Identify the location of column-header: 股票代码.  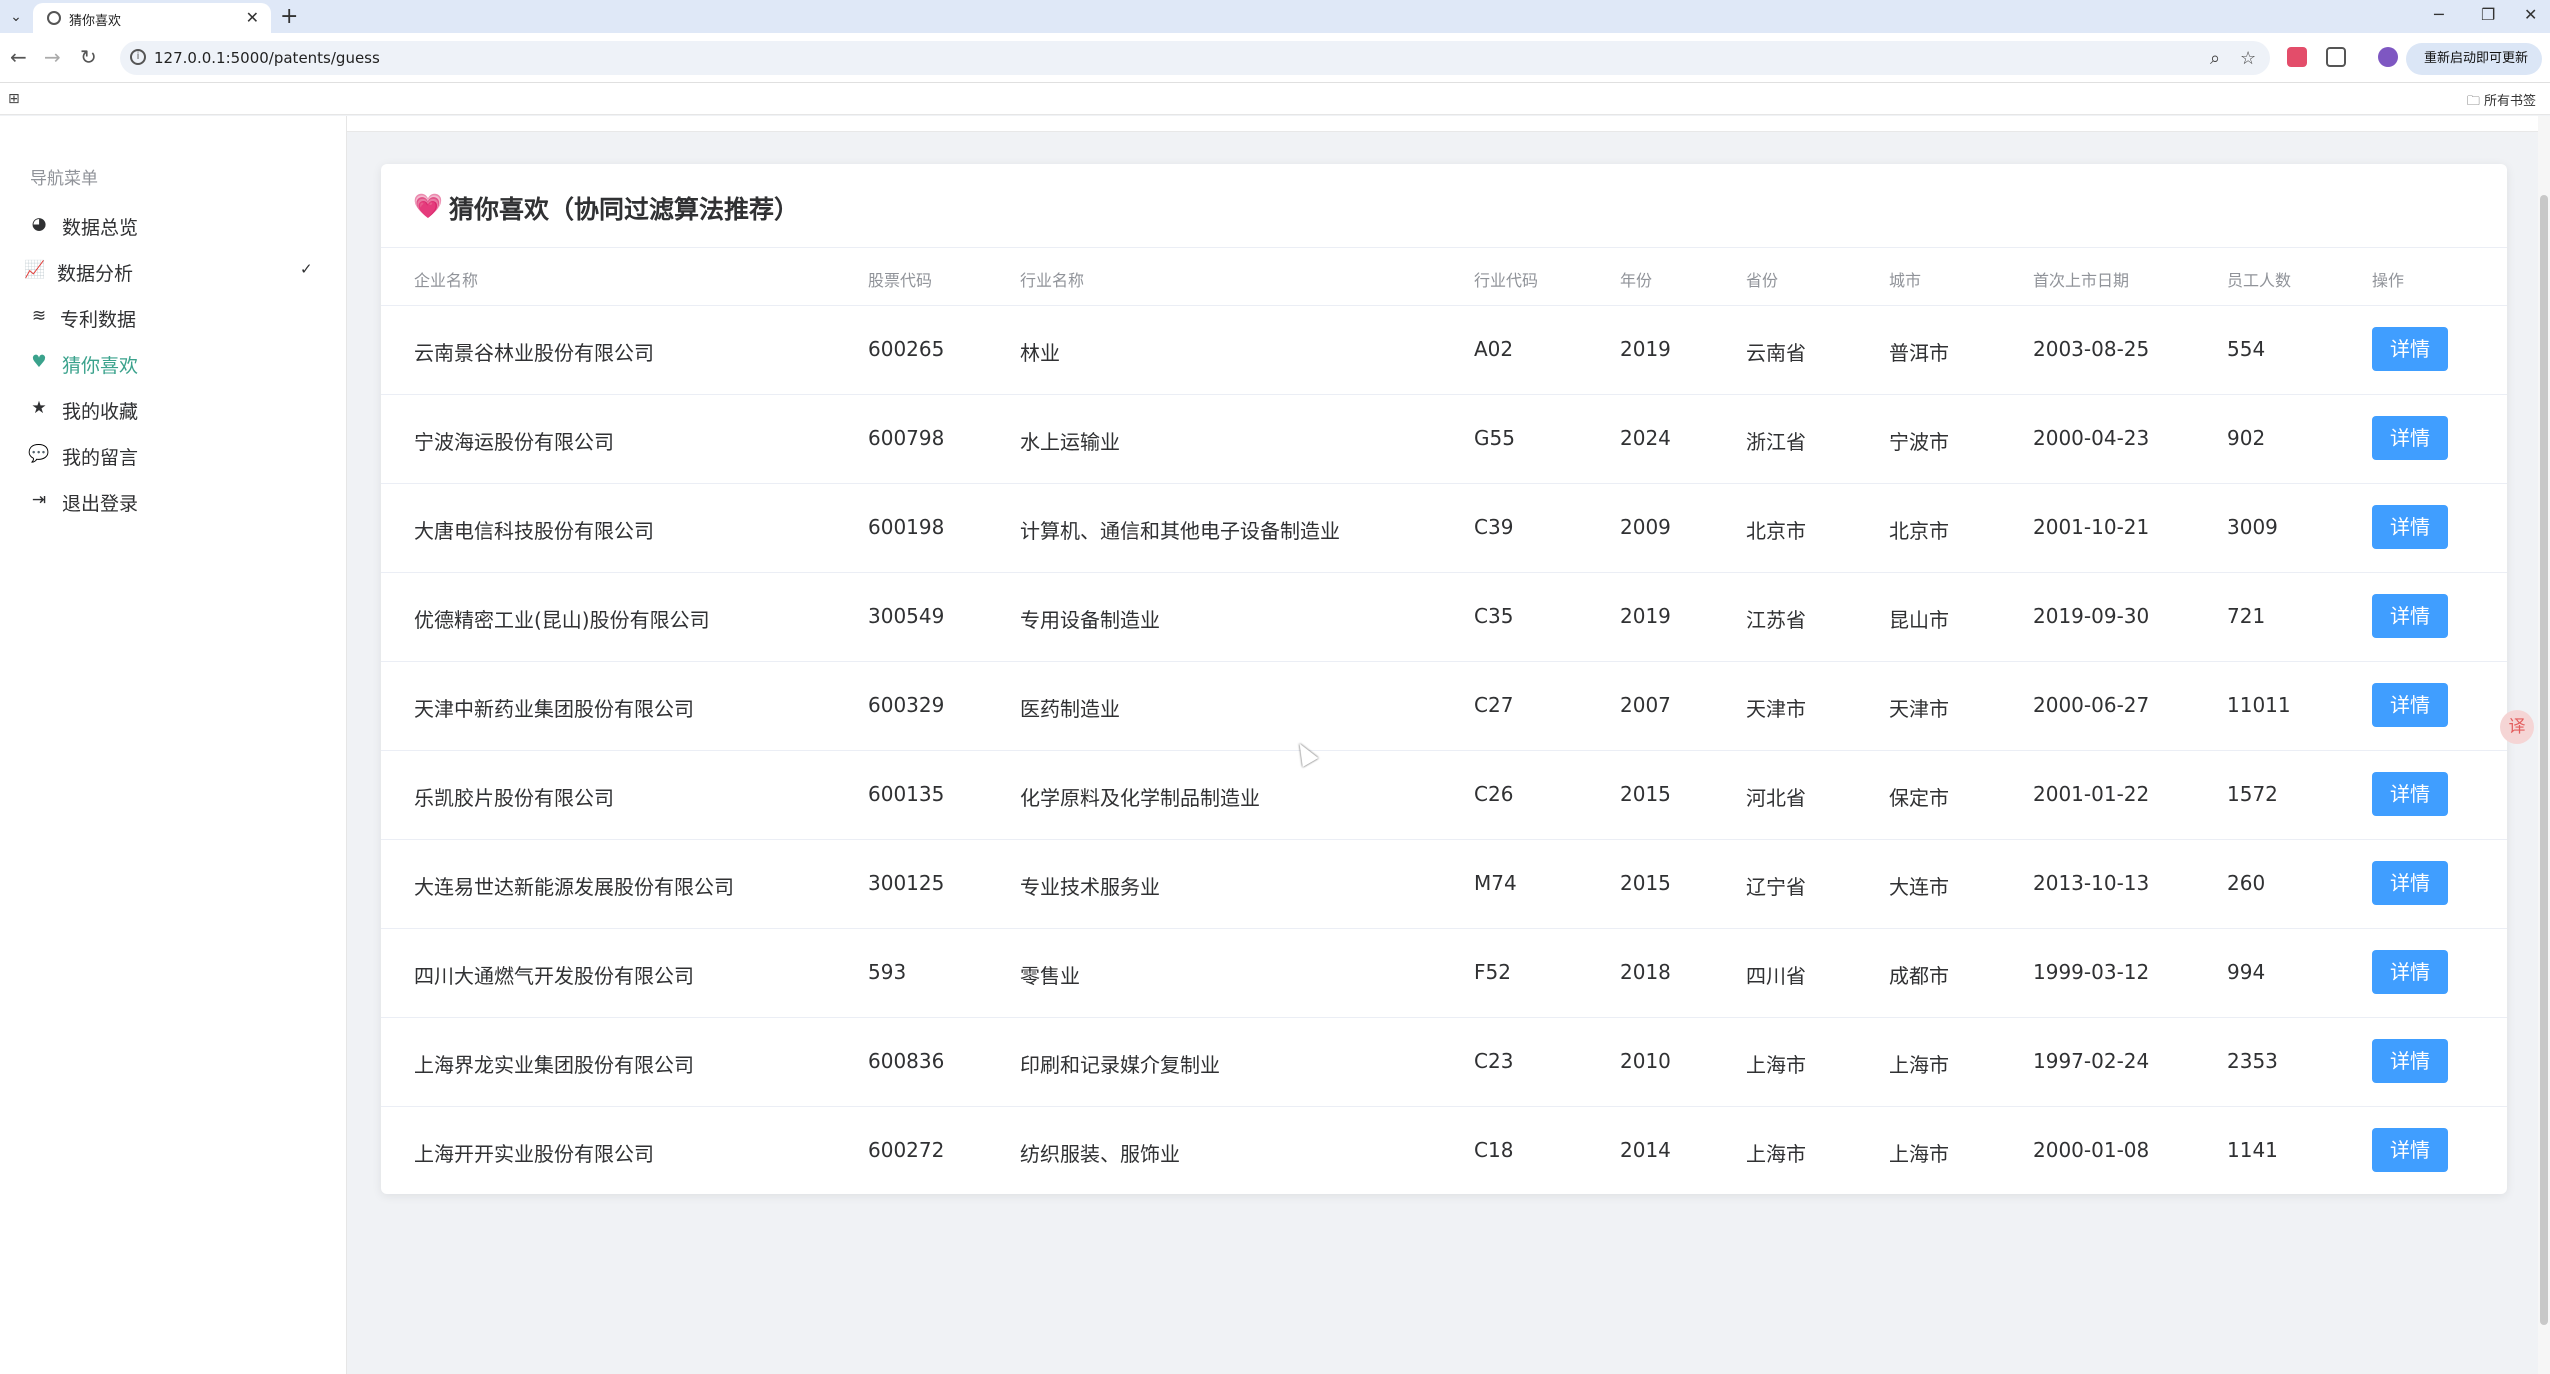
(900, 280).